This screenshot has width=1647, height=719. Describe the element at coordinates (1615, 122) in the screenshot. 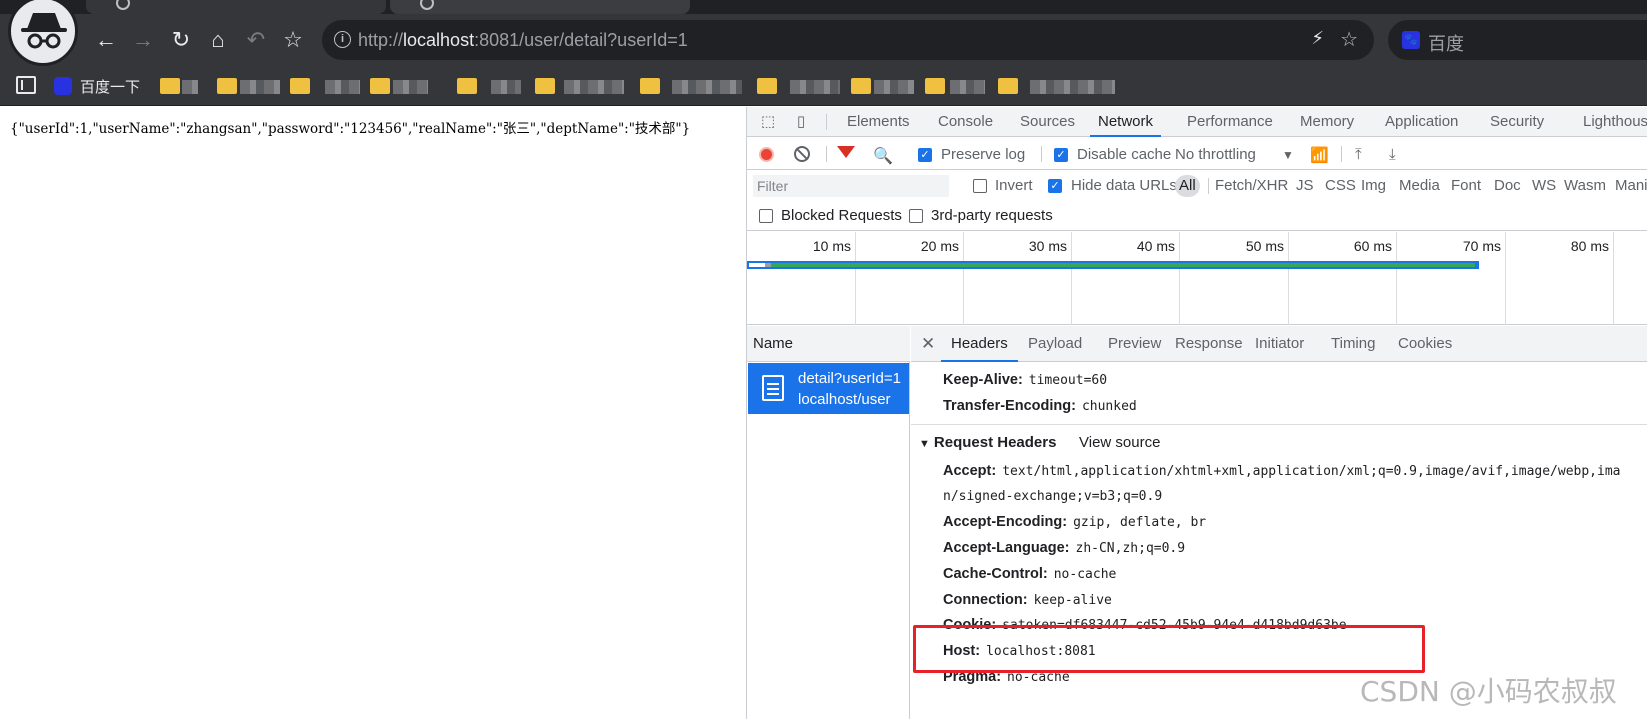

I see `tab-lighthouse: Lighthouse` at that location.